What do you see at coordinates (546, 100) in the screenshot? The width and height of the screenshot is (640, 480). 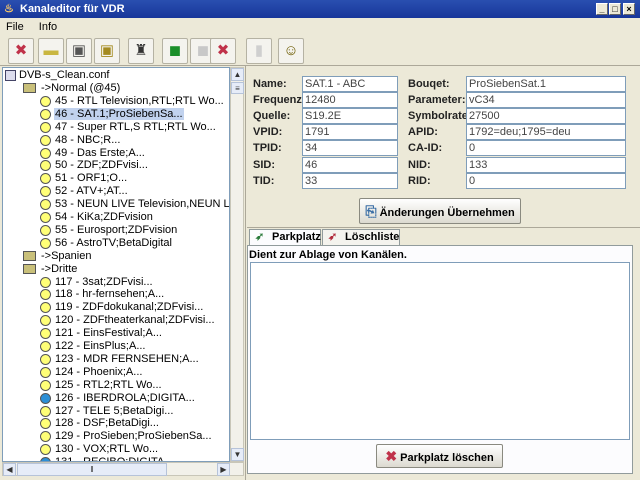 I see `parameter-field: vC34` at bounding box center [546, 100].